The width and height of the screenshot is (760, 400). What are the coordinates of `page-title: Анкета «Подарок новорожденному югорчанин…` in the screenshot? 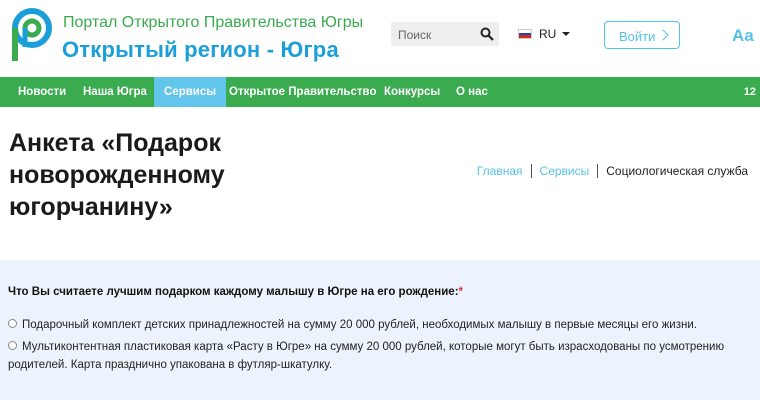 It's located at (117, 175).